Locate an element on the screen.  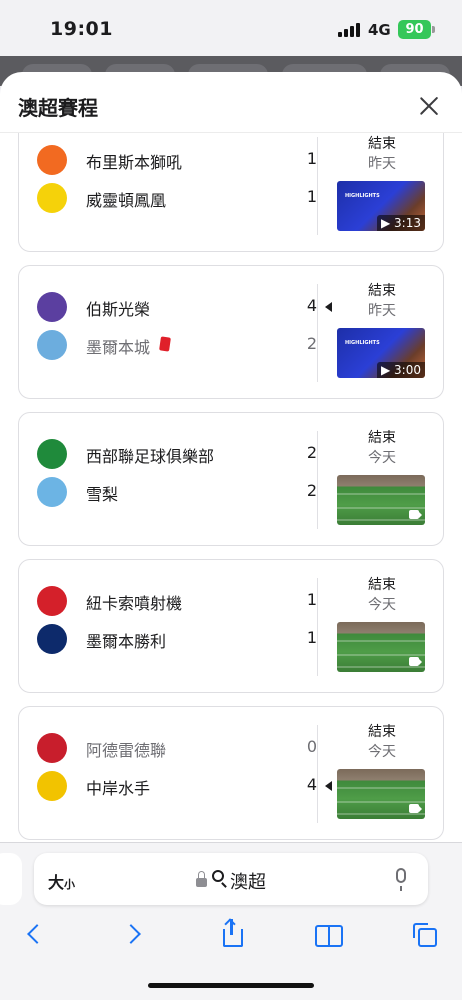
away-team-row: 墨爾本城 2 is located at coordinates (182, 345).